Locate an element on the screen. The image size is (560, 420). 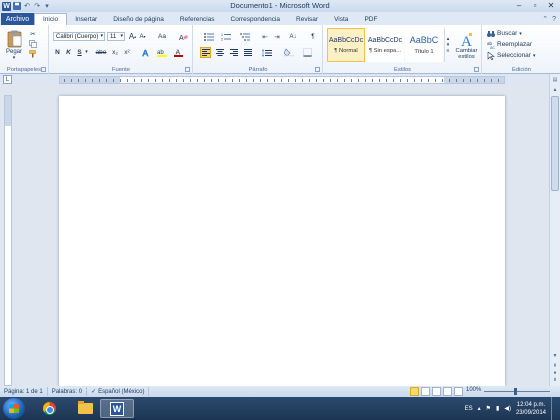
full-screen-reading-view-icon is located at coordinates (425, 391).